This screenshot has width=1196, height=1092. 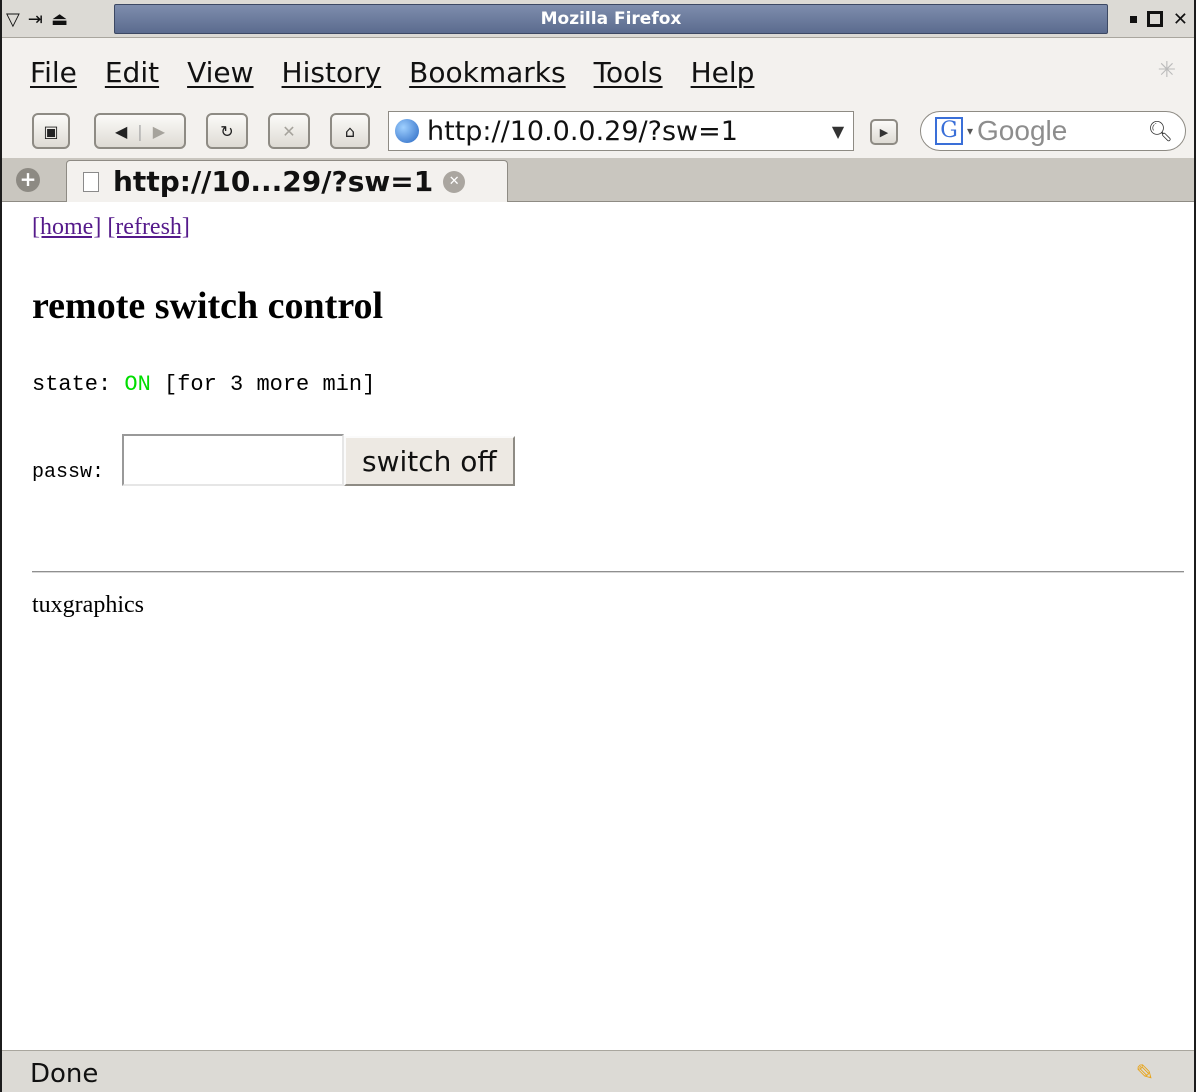 I want to click on footer-text: tuxgraphics, so click(x=88, y=605).